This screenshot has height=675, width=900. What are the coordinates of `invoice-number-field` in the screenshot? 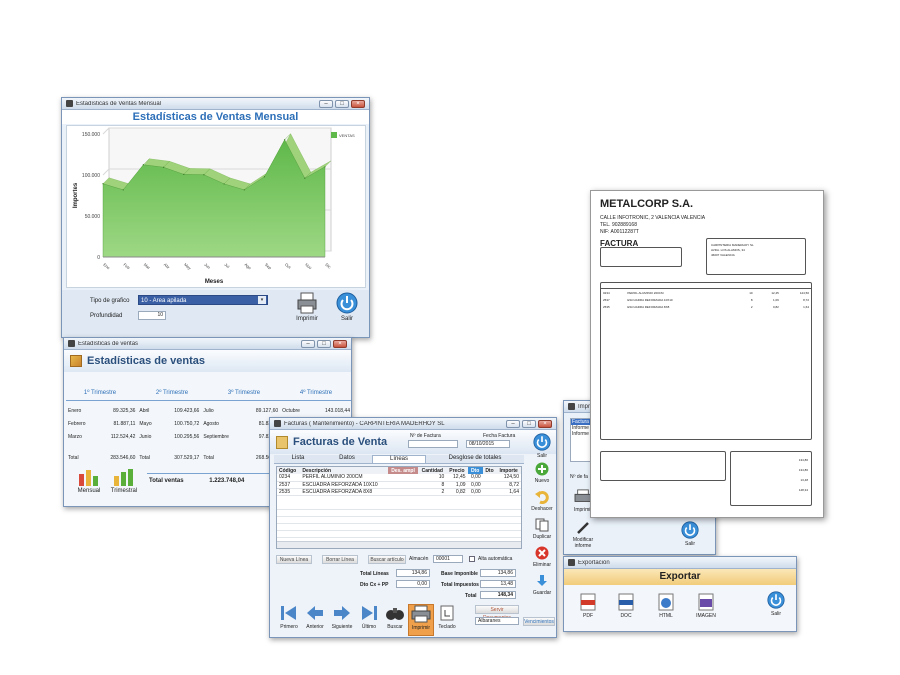 It's located at (433, 444).